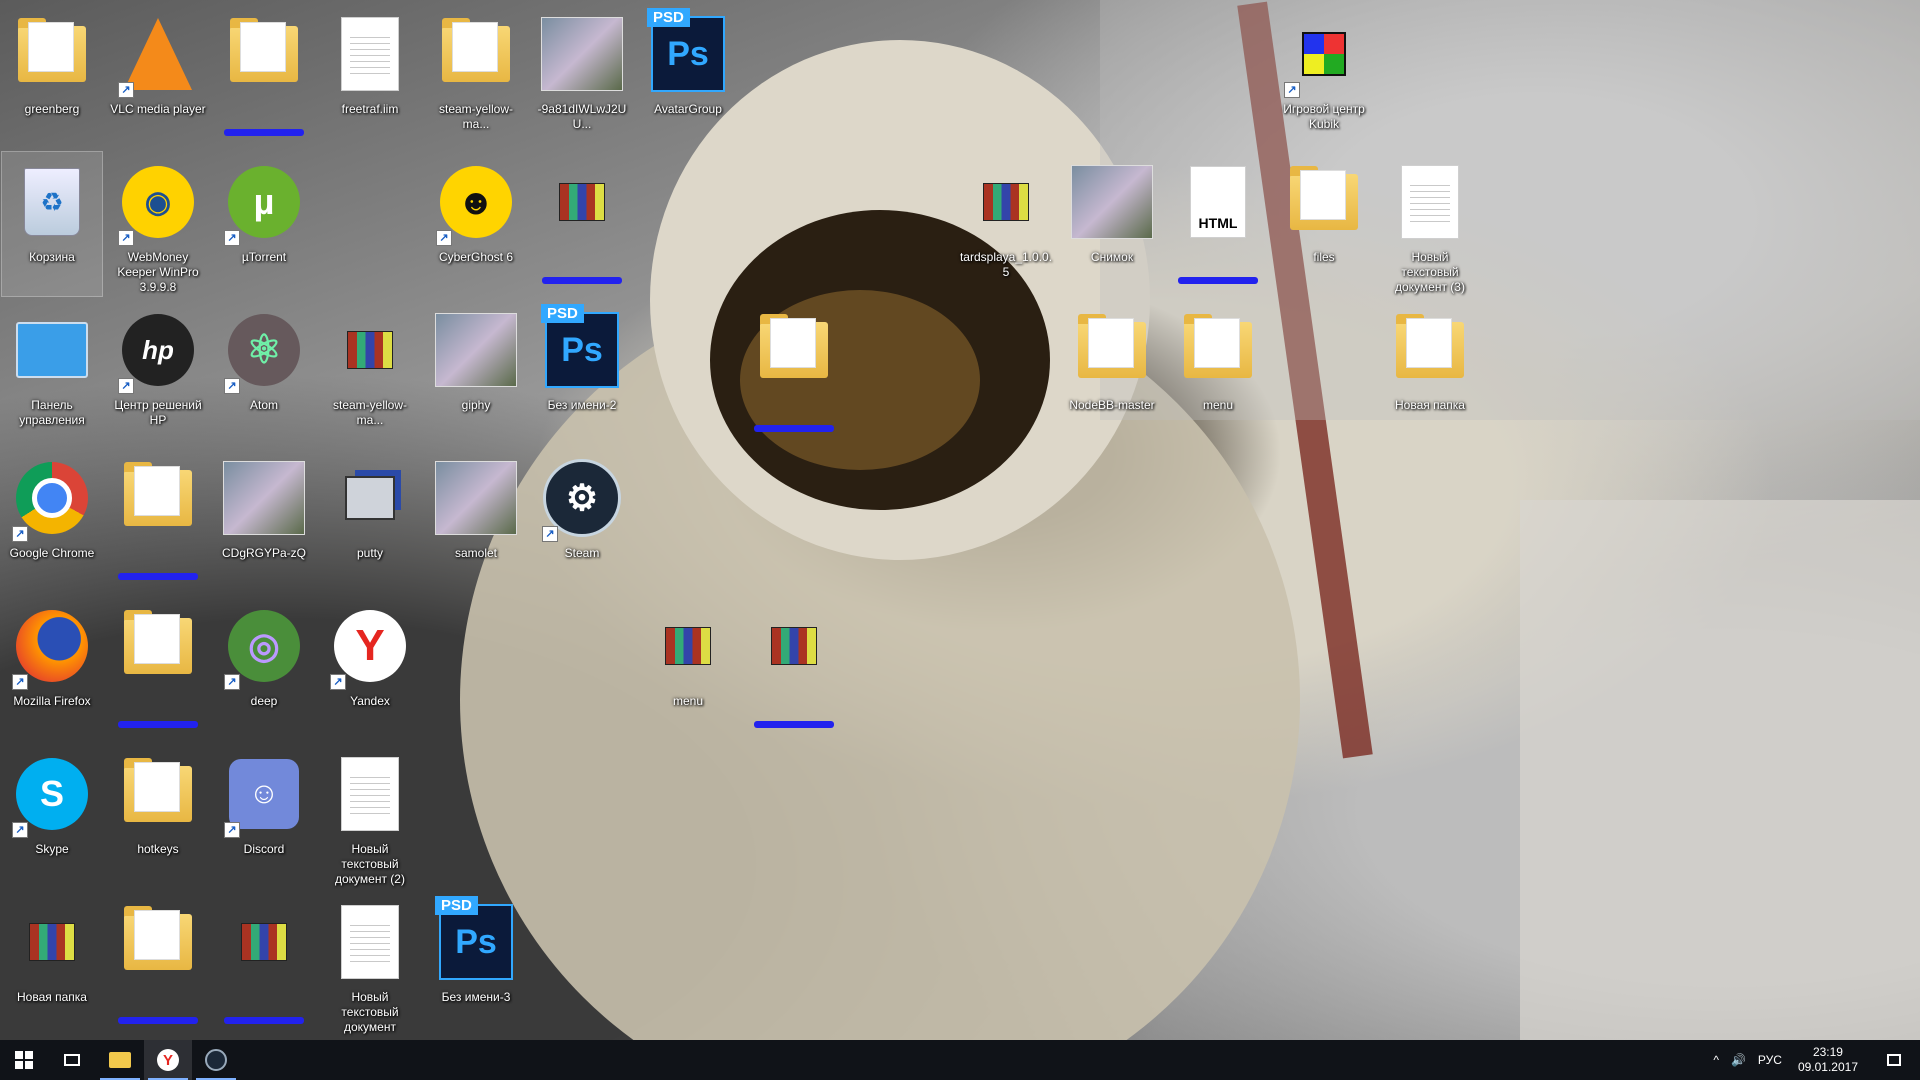 Image resolution: width=1920 pixels, height=1080 pixels. What do you see at coordinates (158, 76) in the screenshot?
I see `desktop-icon-vlc-media-player: ↗ VLC media player` at bounding box center [158, 76].